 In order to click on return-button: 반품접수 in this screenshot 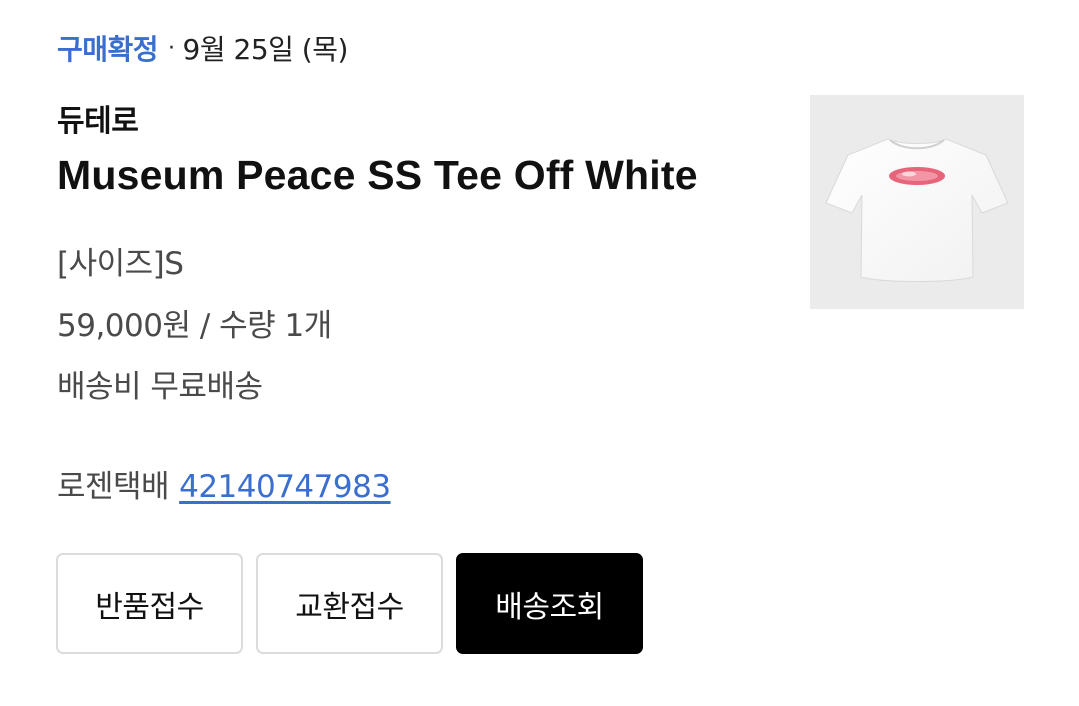, I will do `click(149, 603)`.